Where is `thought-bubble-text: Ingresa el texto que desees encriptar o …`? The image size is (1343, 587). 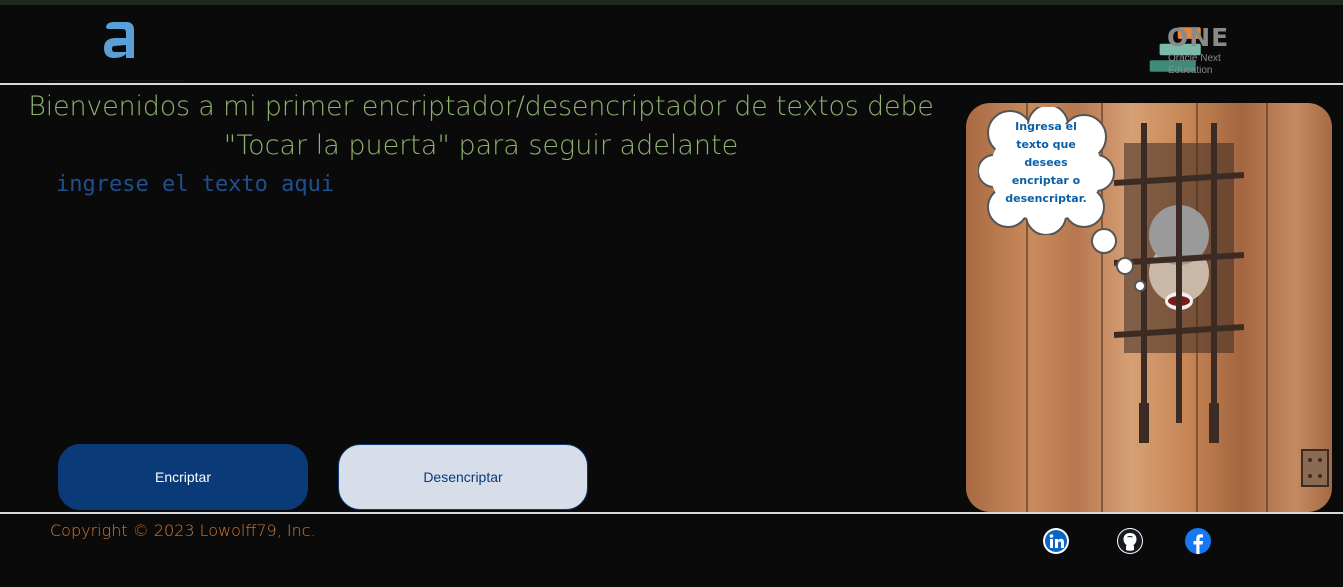 thought-bubble-text: Ingresa el texto que desees encriptar o … is located at coordinates (1046, 163).